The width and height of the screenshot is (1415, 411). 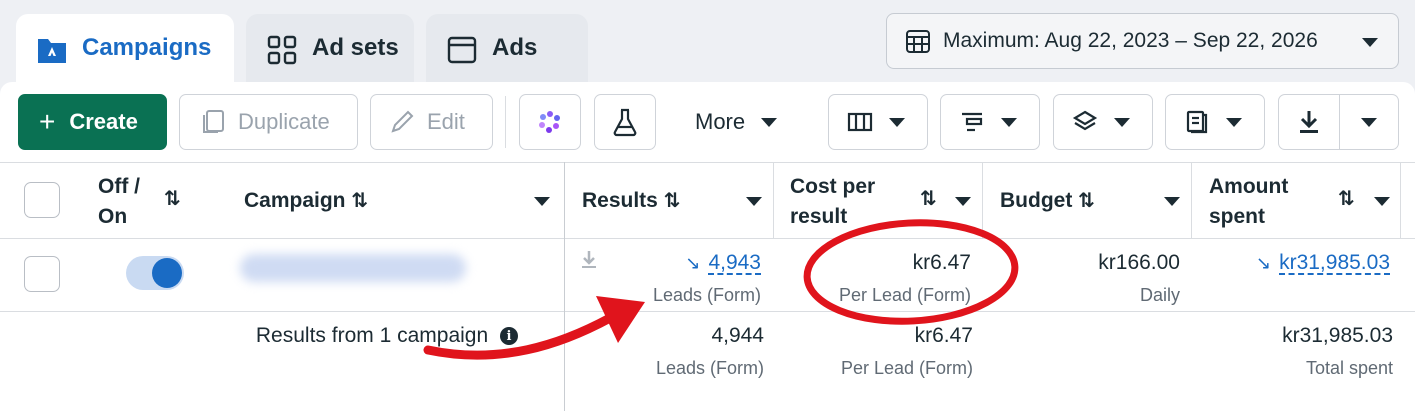 What do you see at coordinates (519, 336) in the screenshot?
I see `annotation-arrow` at bounding box center [519, 336].